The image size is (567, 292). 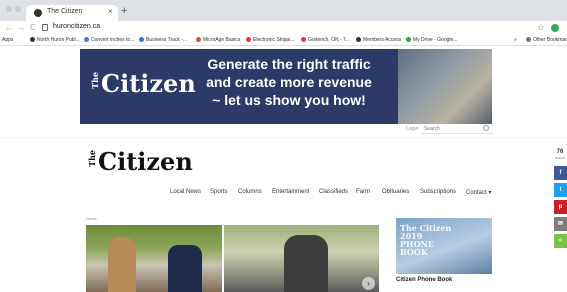 I want to click on nav-item: Subscriptions, so click(x=438, y=192).